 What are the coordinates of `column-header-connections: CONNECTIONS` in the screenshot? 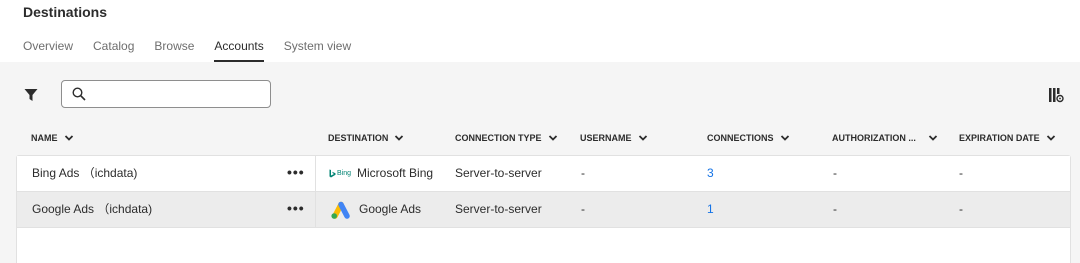 It's located at (748, 138).